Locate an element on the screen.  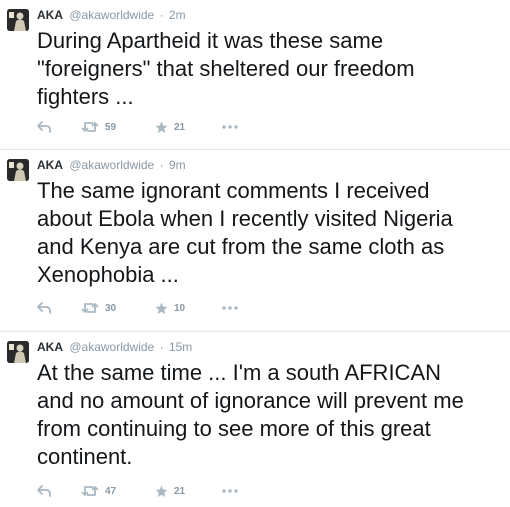
favorite-button: 10 is located at coordinates (170, 308).